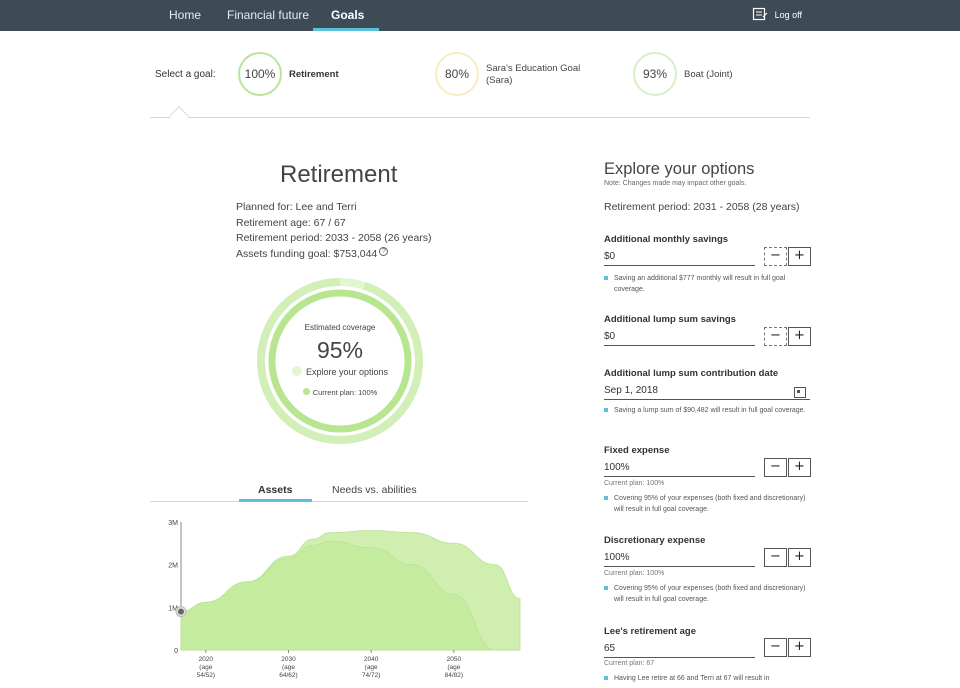 The width and height of the screenshot is (960, 688). I want to click on y-tick-label: 0, so click(176, 651).